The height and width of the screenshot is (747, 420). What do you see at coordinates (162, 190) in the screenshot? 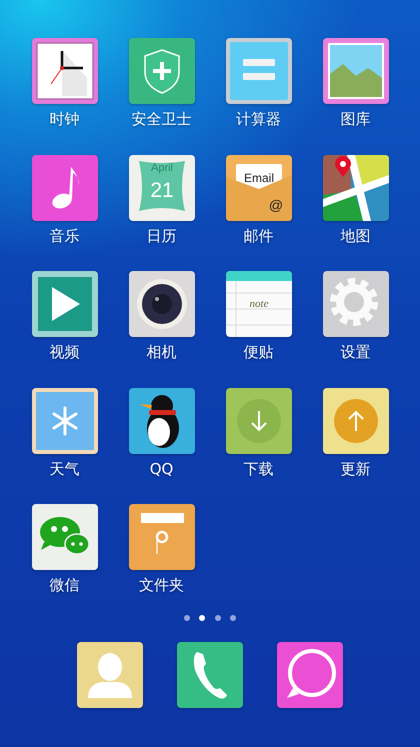
I see `day-label: 21` at bounding box center [162, 190].